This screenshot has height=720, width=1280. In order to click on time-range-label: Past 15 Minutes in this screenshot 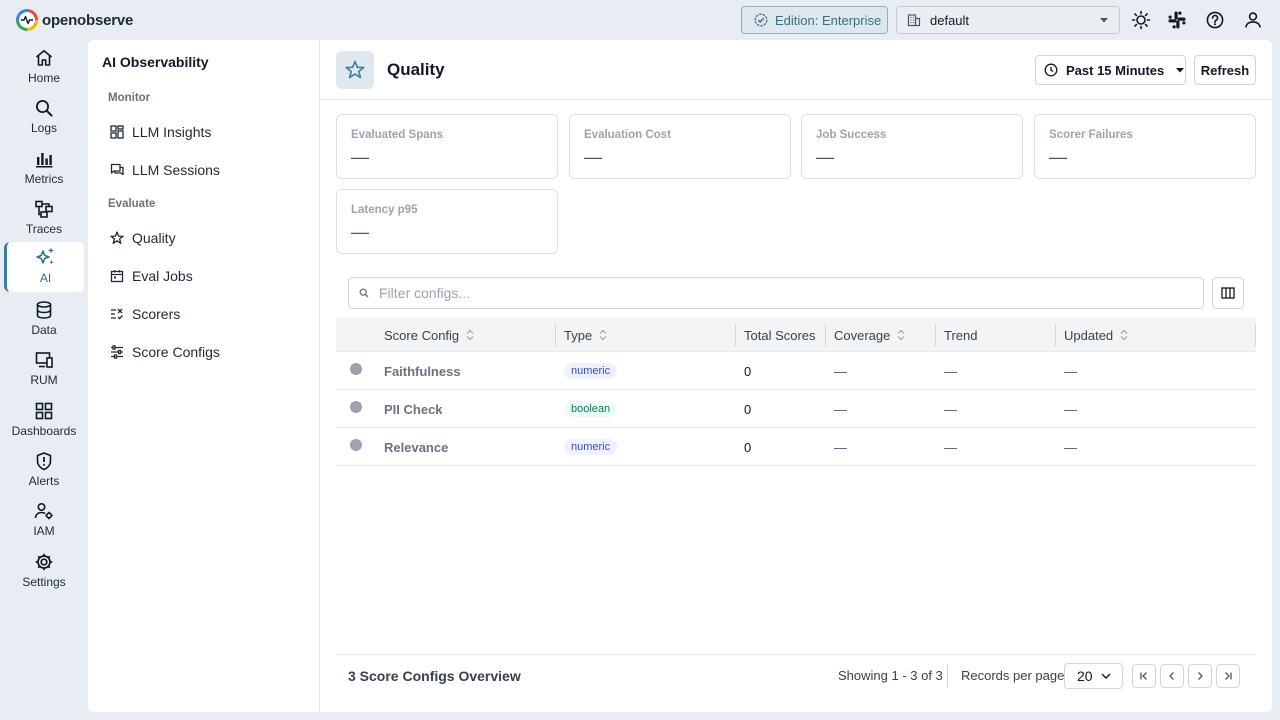, I will do `click(1115, 70)`.